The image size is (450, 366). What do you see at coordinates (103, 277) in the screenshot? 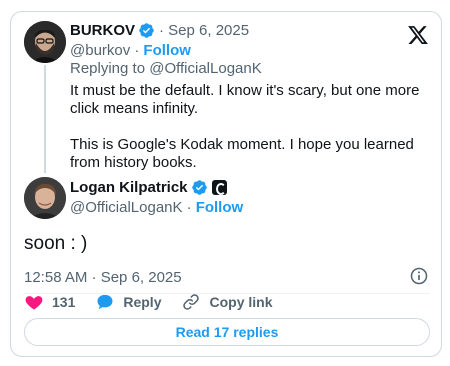
I see `tweet-timestamp: 12:58 AM · Sep 6, 2025` at bounding box center [103, 277].